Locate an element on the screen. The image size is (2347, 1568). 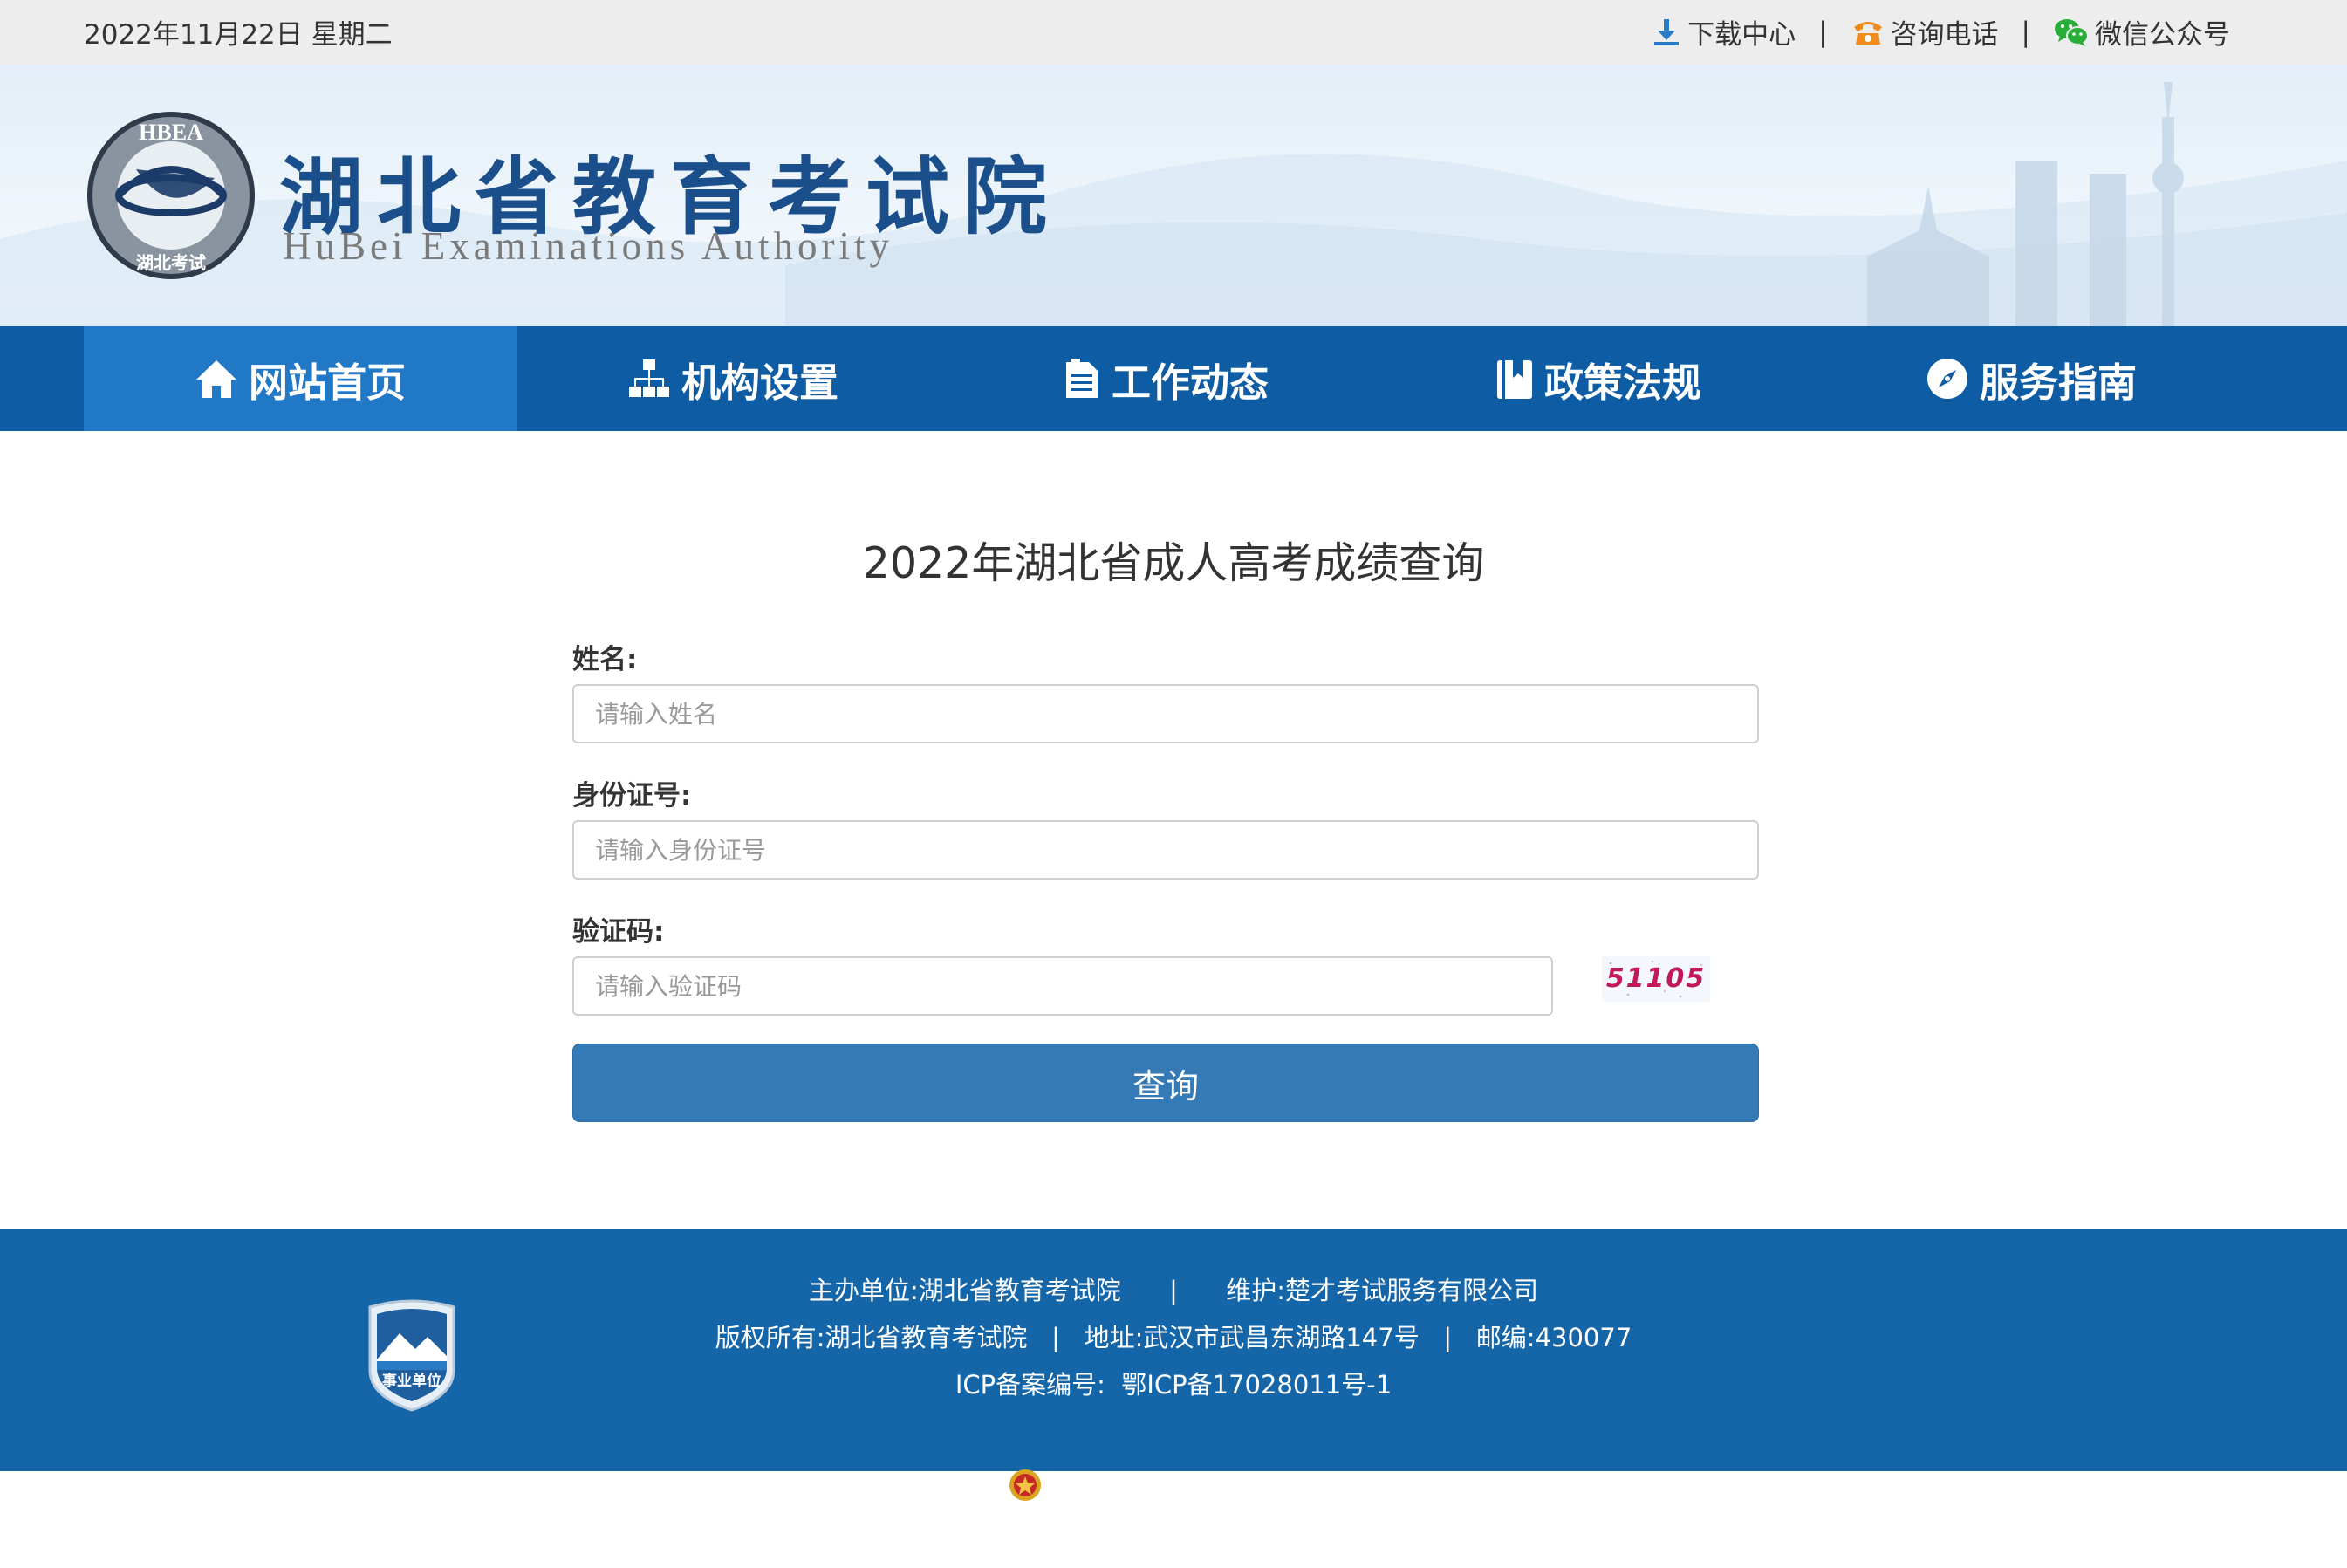
police-emblem-icon is located at coordinates (993, 1488).